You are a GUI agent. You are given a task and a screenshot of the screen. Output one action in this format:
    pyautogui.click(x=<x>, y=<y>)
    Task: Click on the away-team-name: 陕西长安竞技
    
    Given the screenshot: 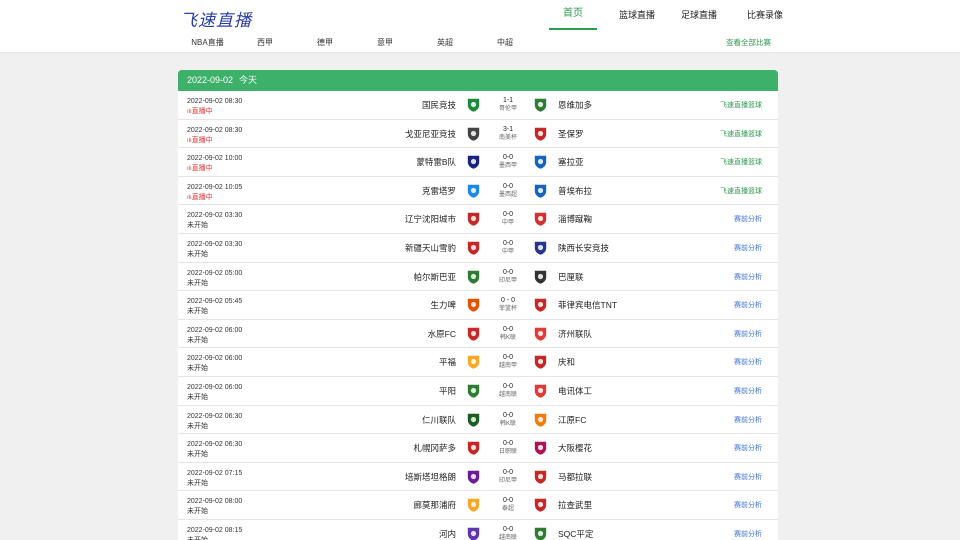 What is the action you would take?
    pyautogui.click(x=583, y=248)
    